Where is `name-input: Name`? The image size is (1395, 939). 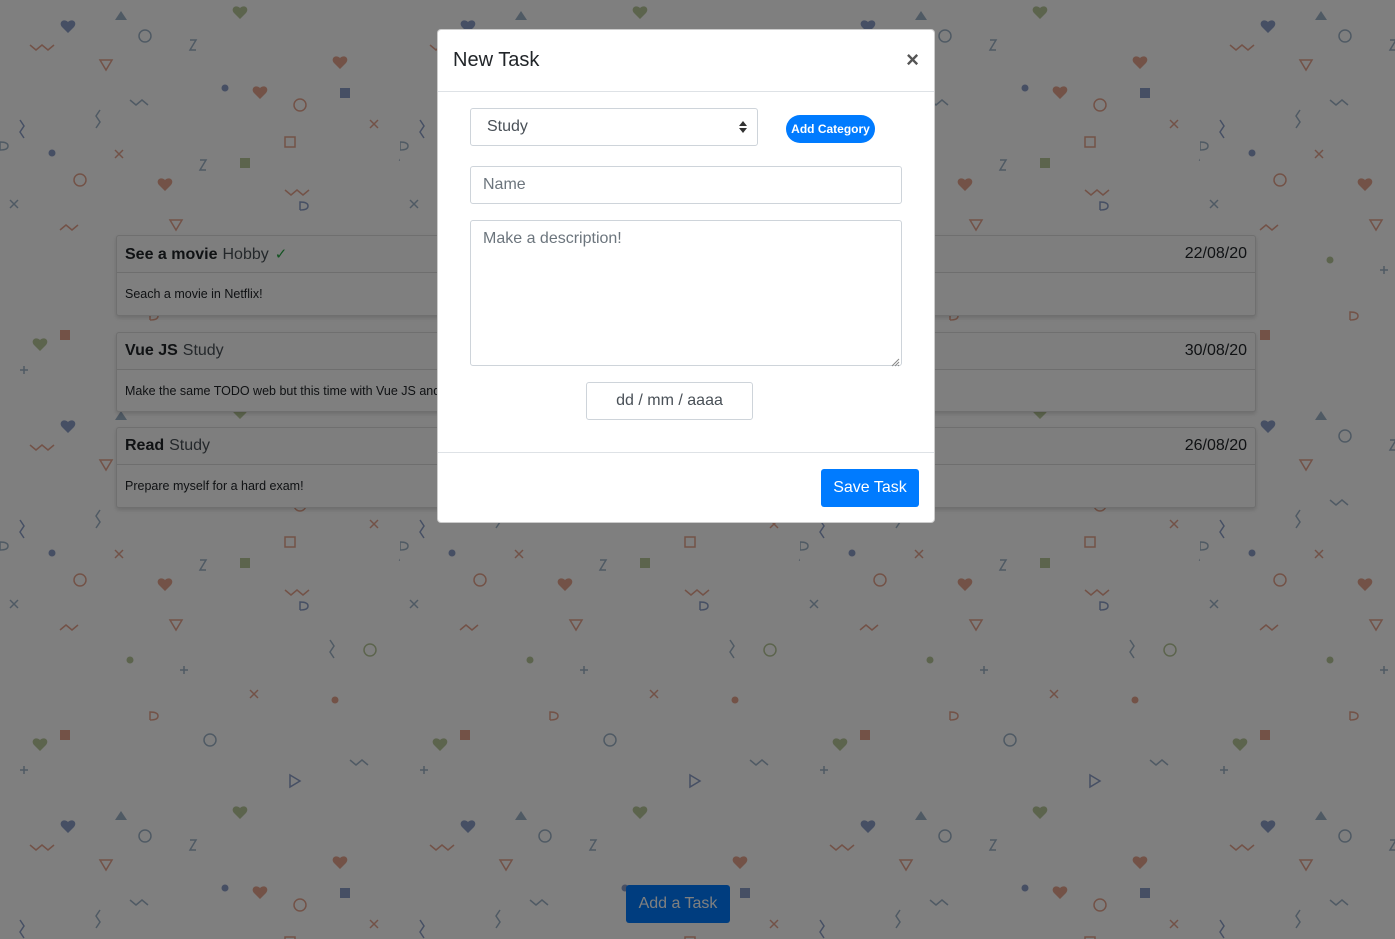
name-input: Name is located at coordinates (686, 185).